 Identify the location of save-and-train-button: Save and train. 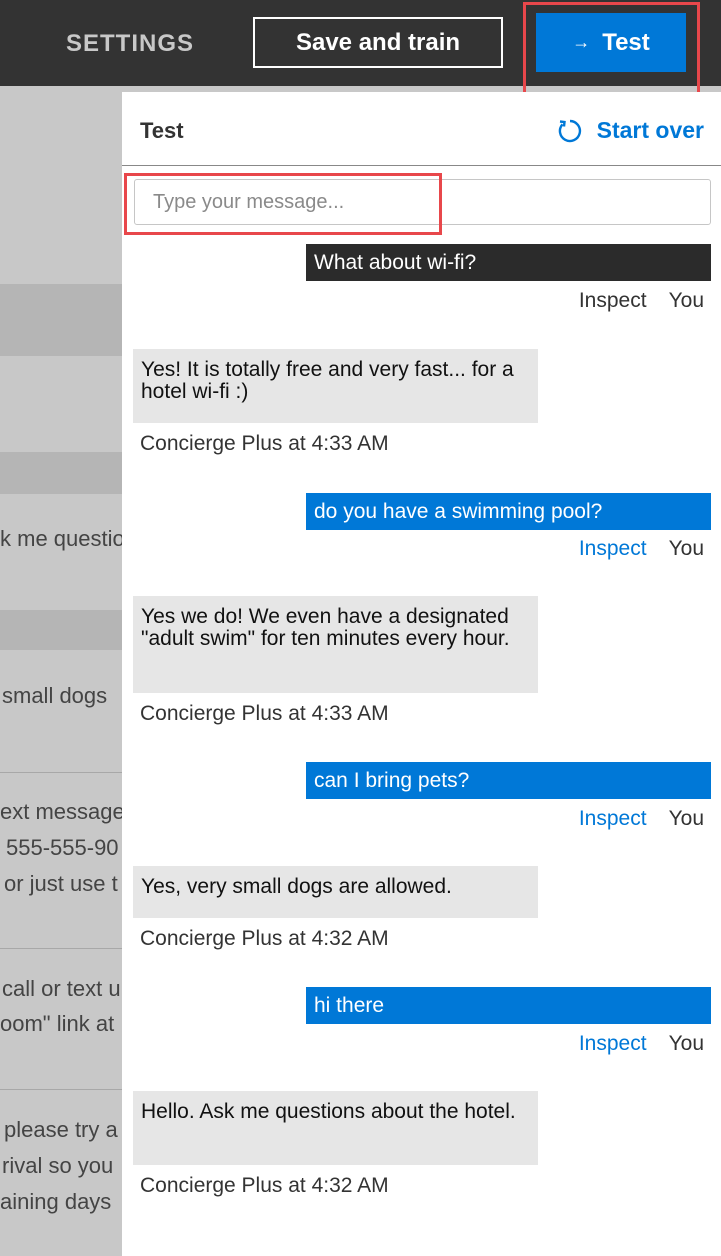
(378, 42).